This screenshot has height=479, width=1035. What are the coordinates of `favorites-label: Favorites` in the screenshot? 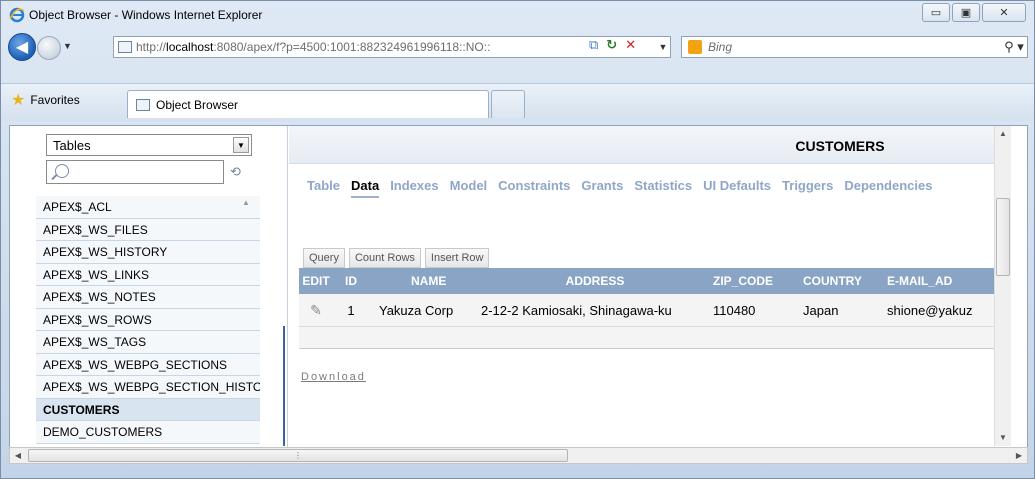 It's located at (55, 100).